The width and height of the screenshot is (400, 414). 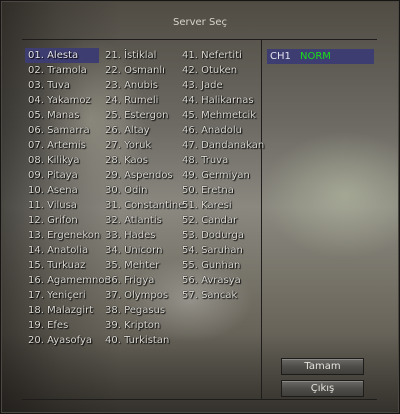 What do you see at coordinates (69, 280) in the screenshot?
I see `server-item: 16. Agamemnon` at bounding box center [69, 280].